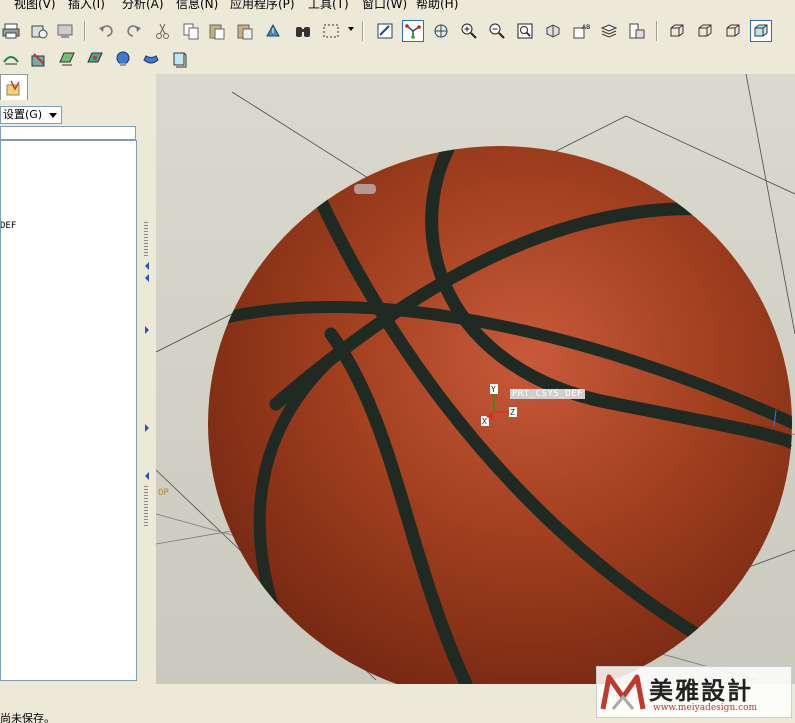 This screenshot has height=723, width=795. I want to click on watermark-m-icon, so click(623, 692).